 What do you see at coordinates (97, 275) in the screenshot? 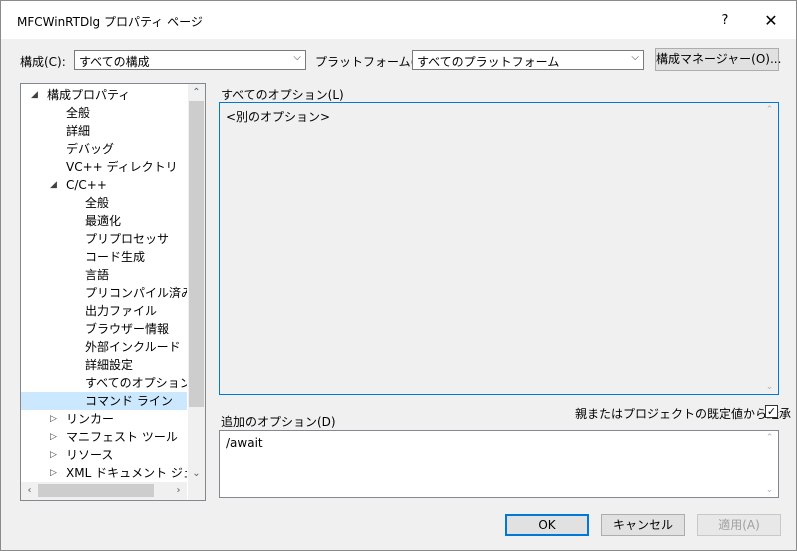
I see `tree-item-label: 言語` at bounding box center [97, 275].